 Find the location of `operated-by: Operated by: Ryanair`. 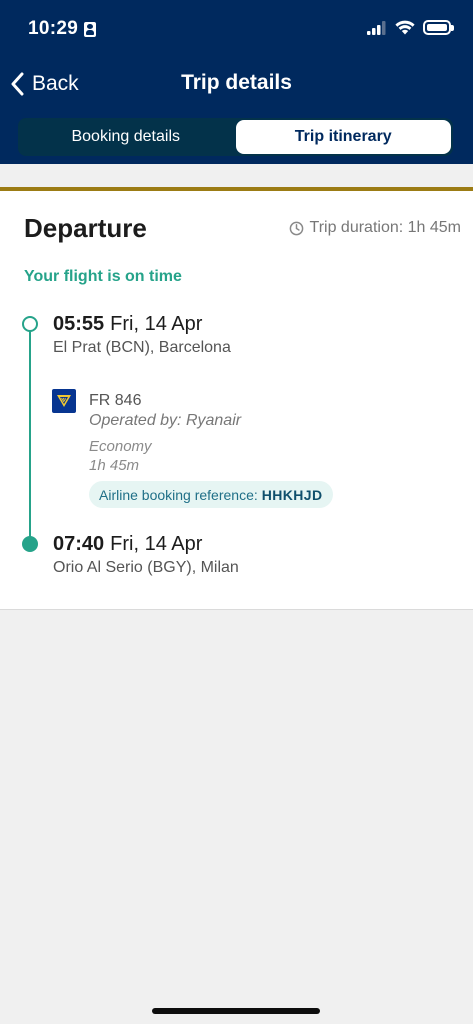

operated-by: Operated by: Ryanair is located at coordinates (165, 420).